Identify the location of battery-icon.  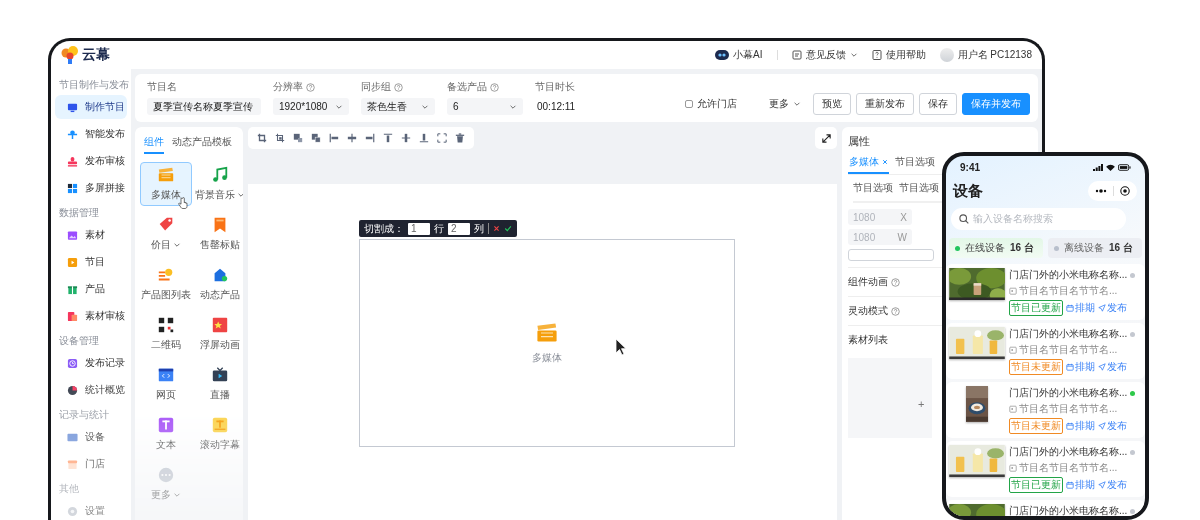
(1124, 167).